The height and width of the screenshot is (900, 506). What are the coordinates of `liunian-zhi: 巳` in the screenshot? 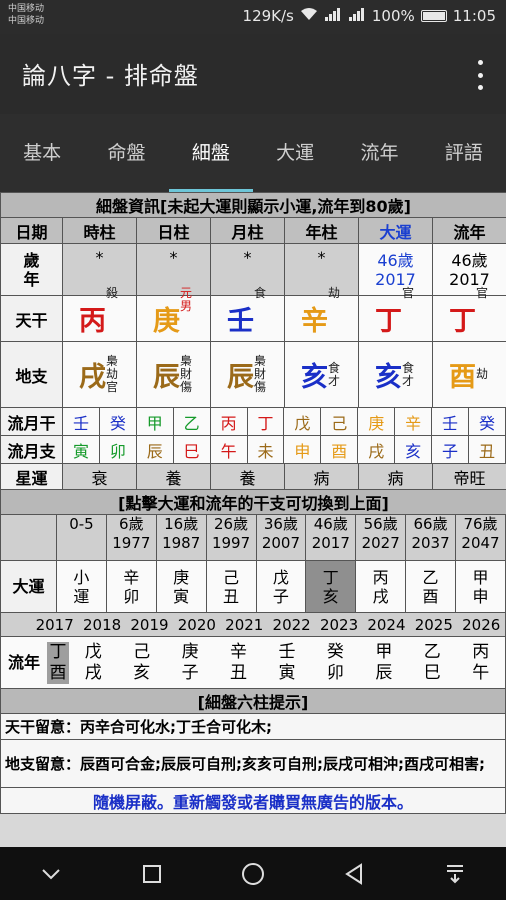 It's located at (432, 672).